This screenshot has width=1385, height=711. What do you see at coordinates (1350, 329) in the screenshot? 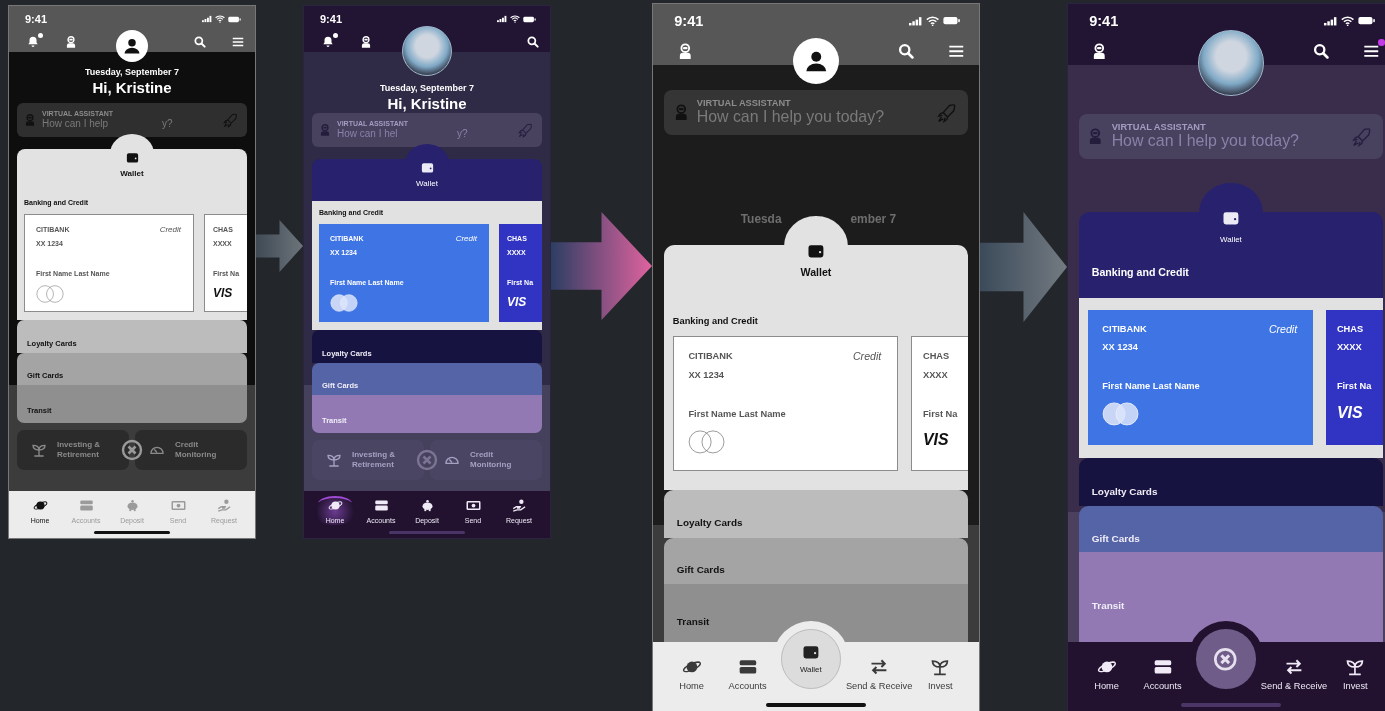
I see `bank-name: CHAS` at bounding box center [1350, 329].